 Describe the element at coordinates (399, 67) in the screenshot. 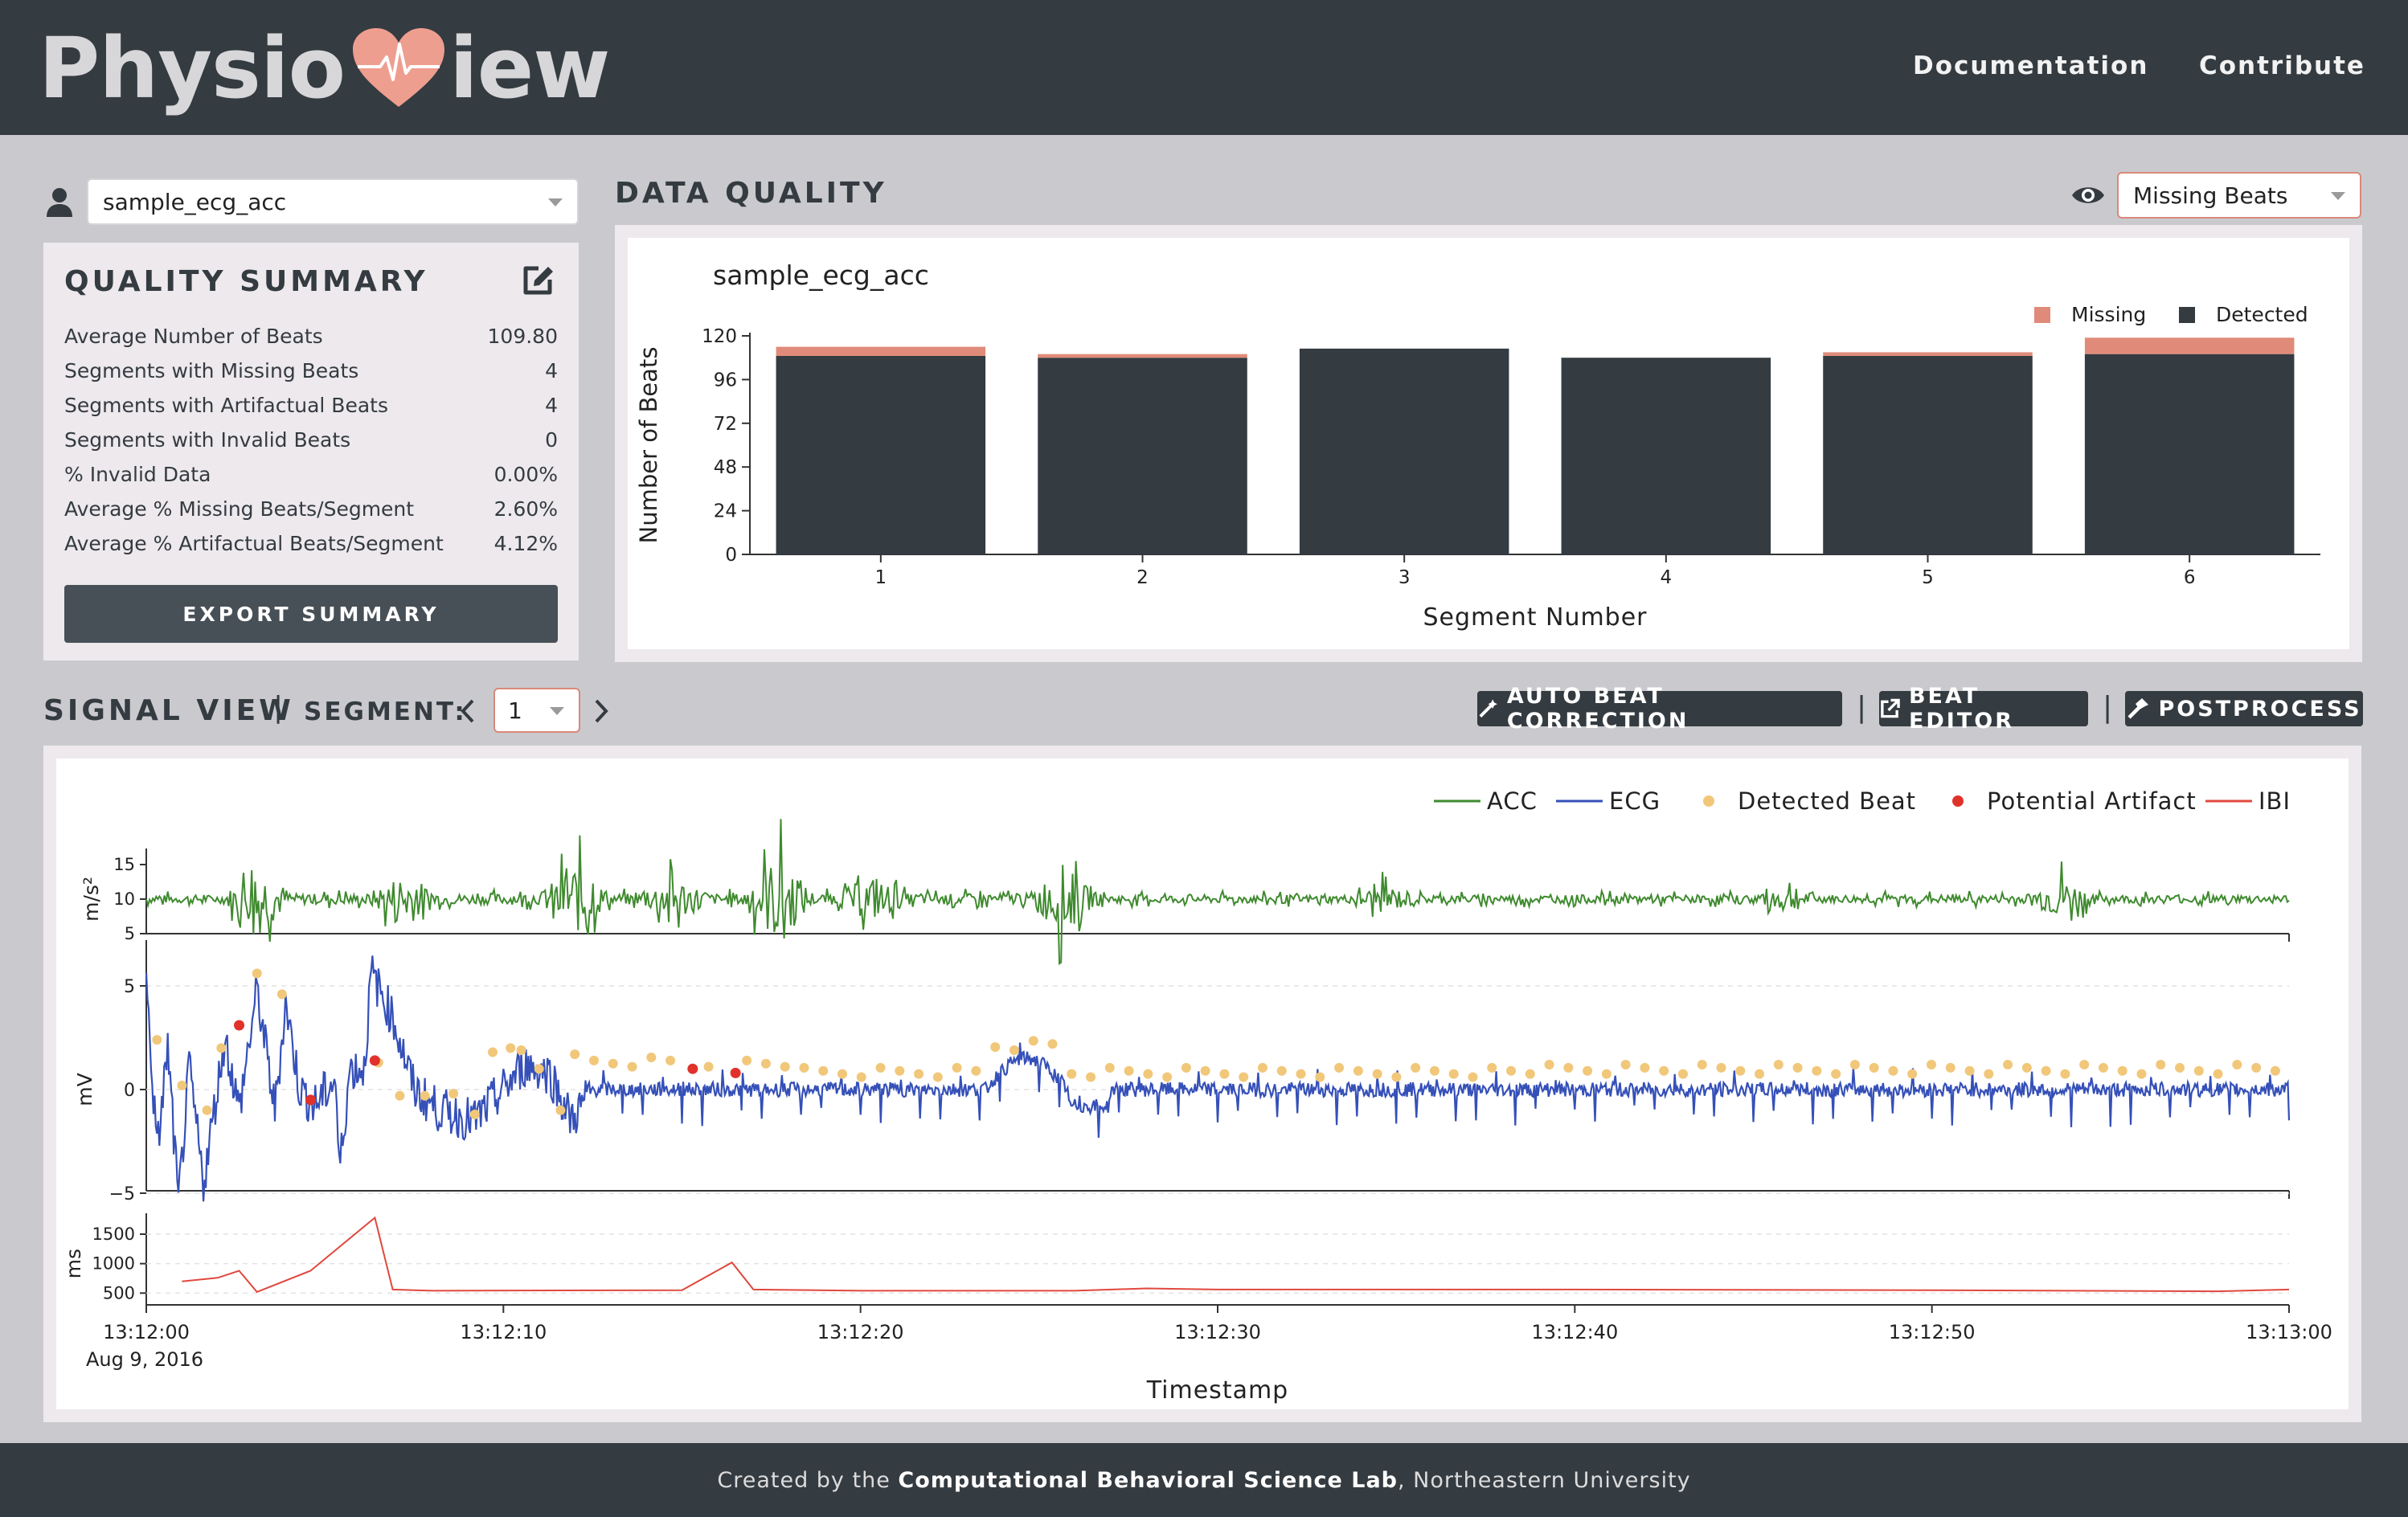

I see `heart-logo-icon` at that location.